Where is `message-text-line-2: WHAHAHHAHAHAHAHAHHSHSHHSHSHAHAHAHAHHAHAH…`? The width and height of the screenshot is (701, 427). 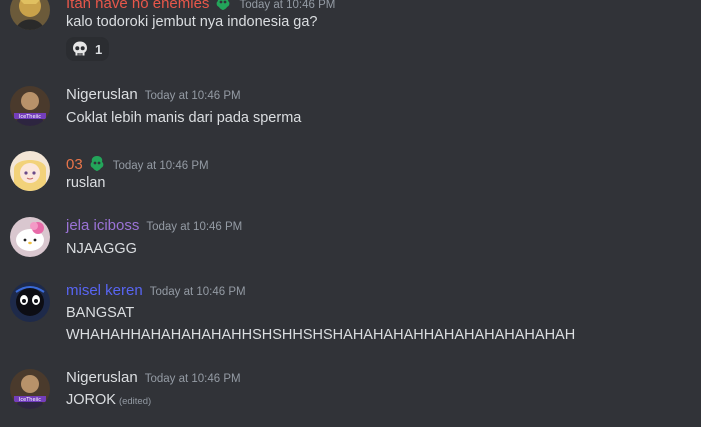
message-text-line-2: WHAHAHHAHAHAHAHAHHSHSHHSHSHAHAHAHAHHAHAH… is located at coordinates (321, 335).